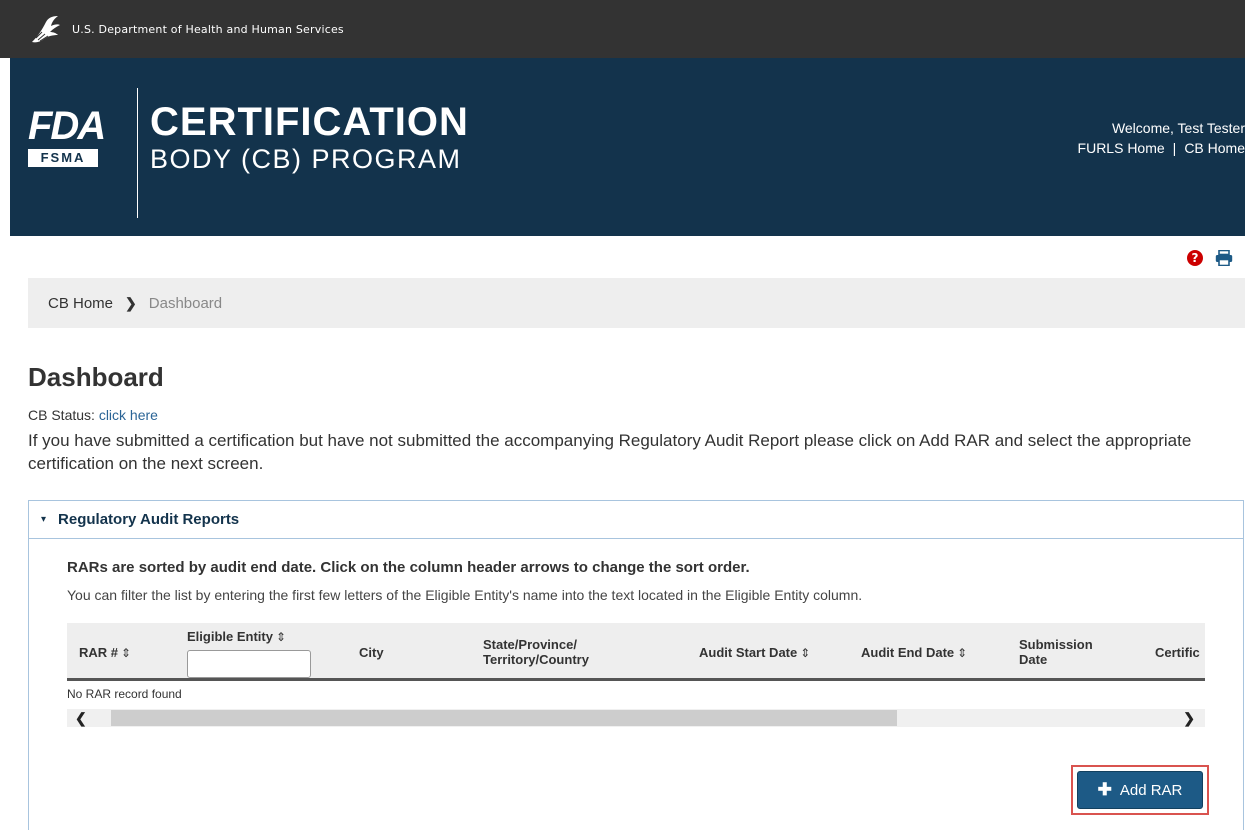  I want to click on column-header-state-country: State/Province/ Territory/Country, so click(536, 652).